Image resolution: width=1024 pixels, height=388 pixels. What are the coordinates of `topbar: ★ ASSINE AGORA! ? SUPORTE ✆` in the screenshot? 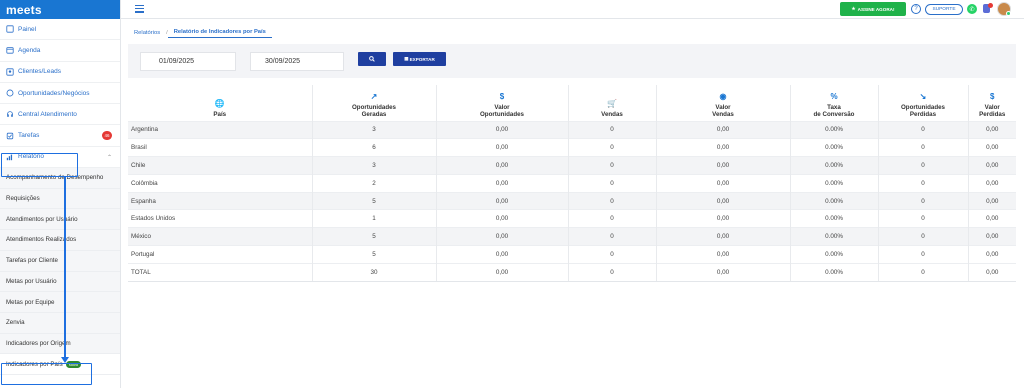 It's located at (572, 9).